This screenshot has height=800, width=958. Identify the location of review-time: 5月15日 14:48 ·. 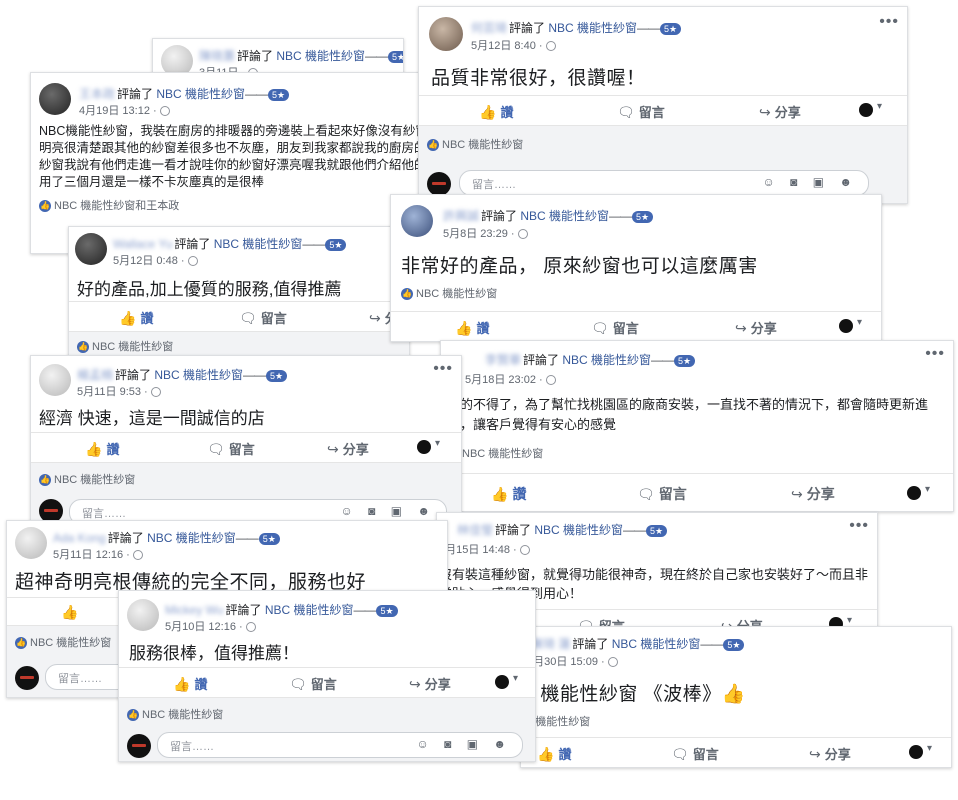
(484, 549).